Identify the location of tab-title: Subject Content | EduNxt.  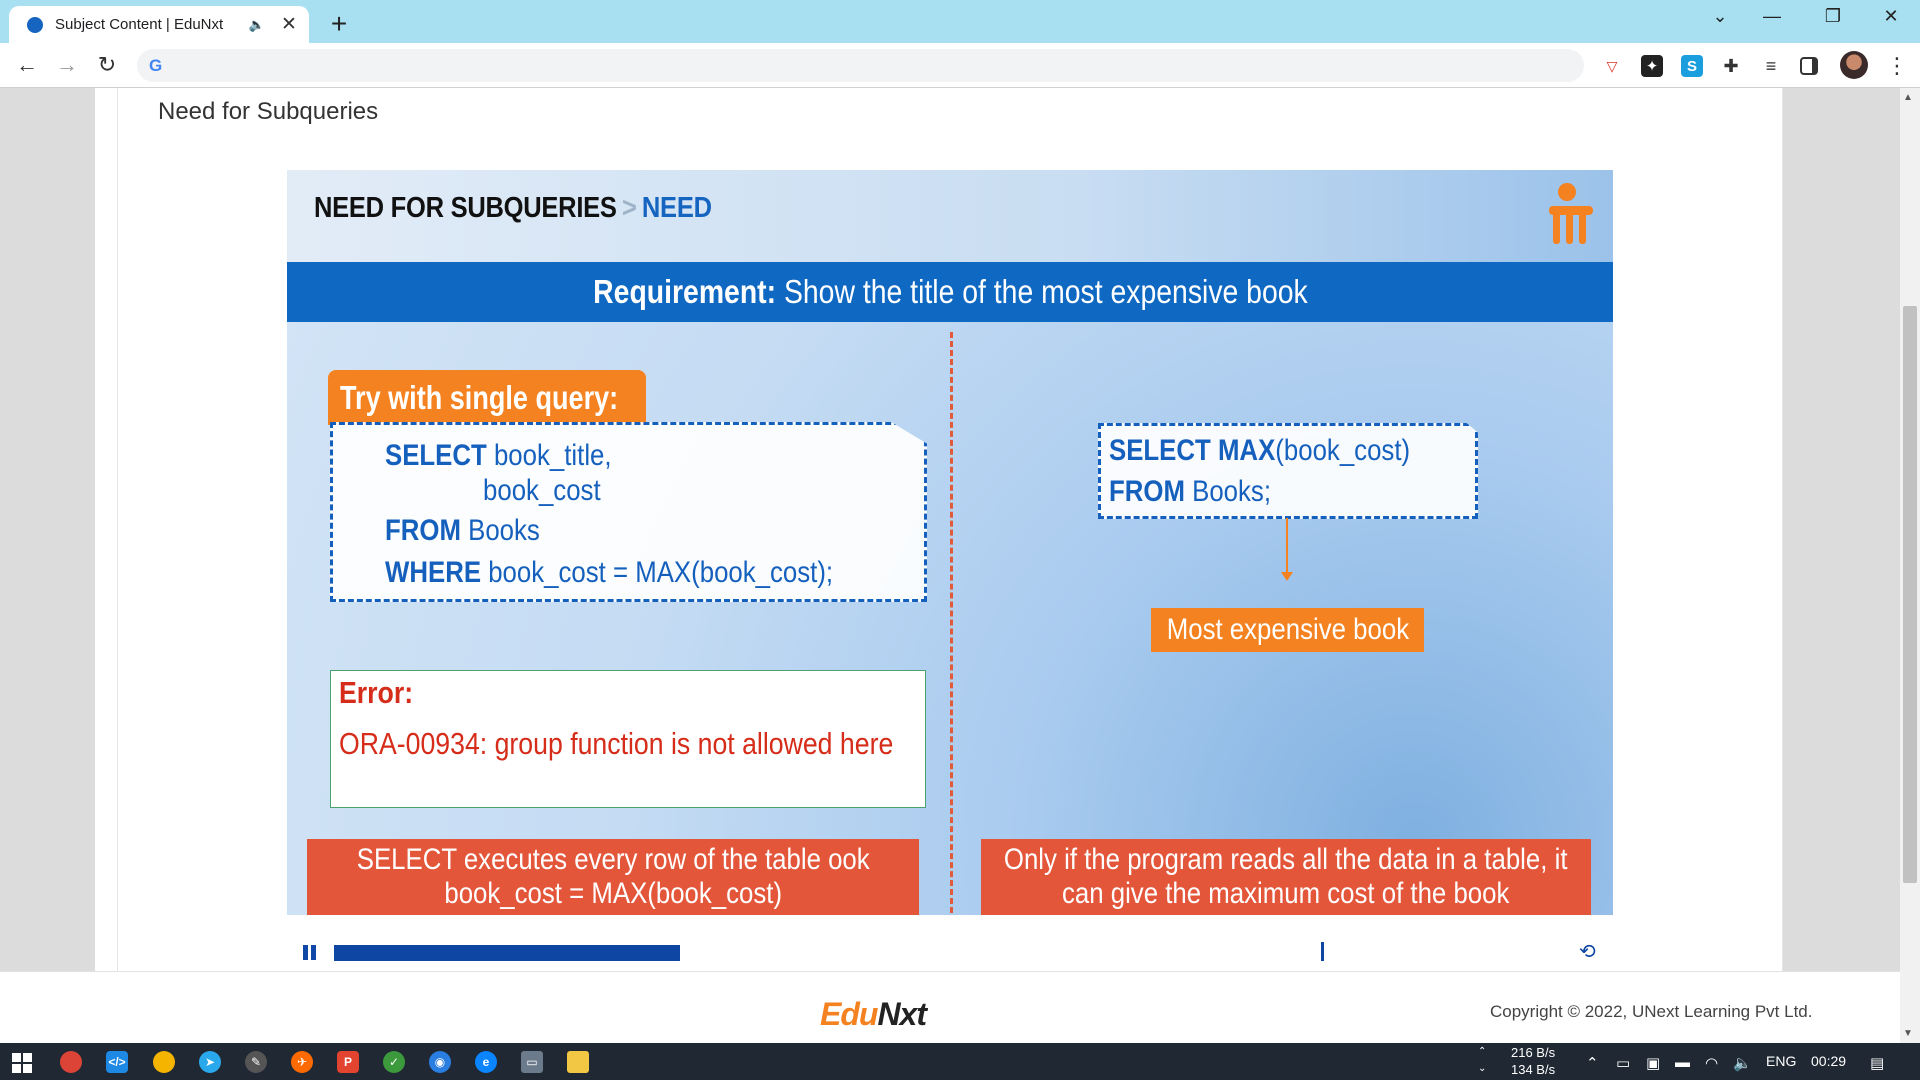
(139, 24).